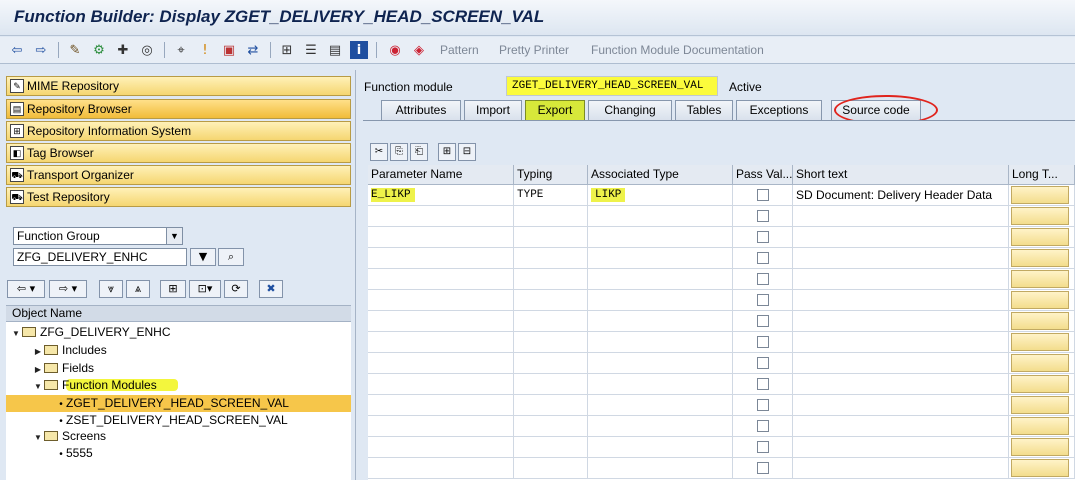  Describe the element at coordinates (203, 257) in the screenshot. I see `object-name-dropdown-button: ▼` at that location.